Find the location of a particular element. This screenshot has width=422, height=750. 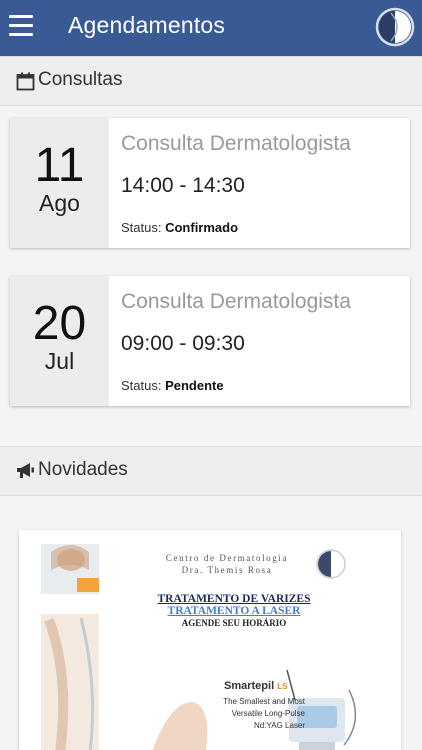

status-value: Confirmado is located at coordinates (202, 227).